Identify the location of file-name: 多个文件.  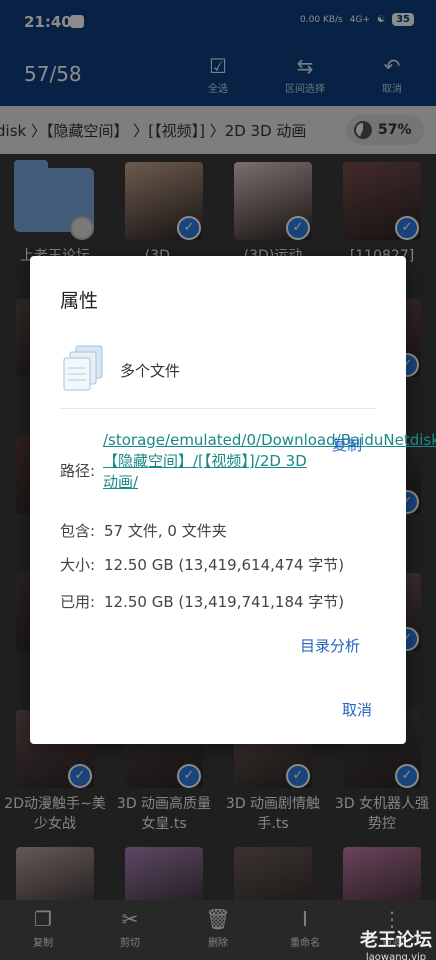
(150, 371).